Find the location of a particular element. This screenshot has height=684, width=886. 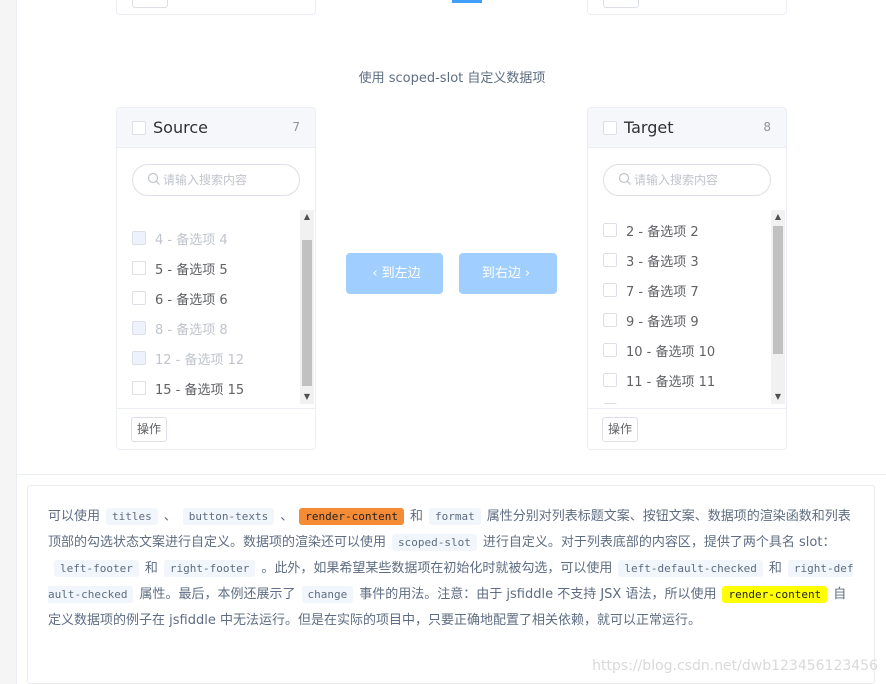

target-filter is located at coordinates (687, 180).